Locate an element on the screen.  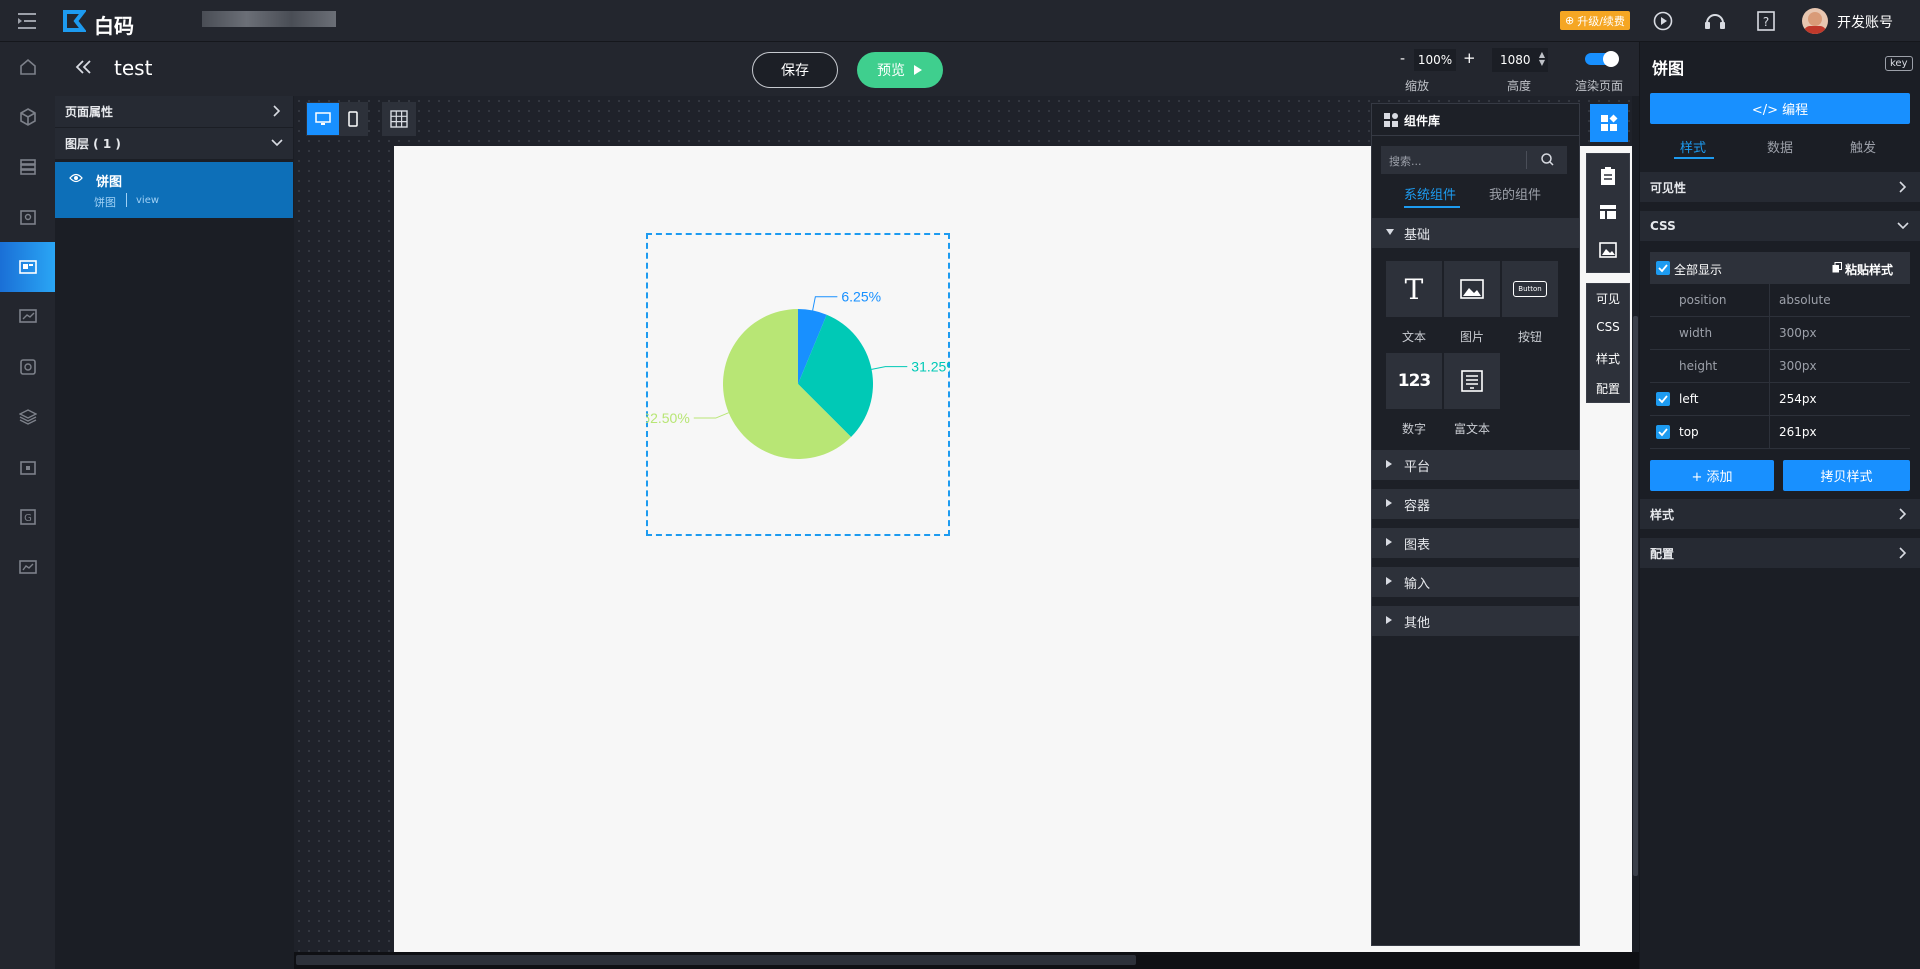
page-title: test is located at coordinates (133, 68).